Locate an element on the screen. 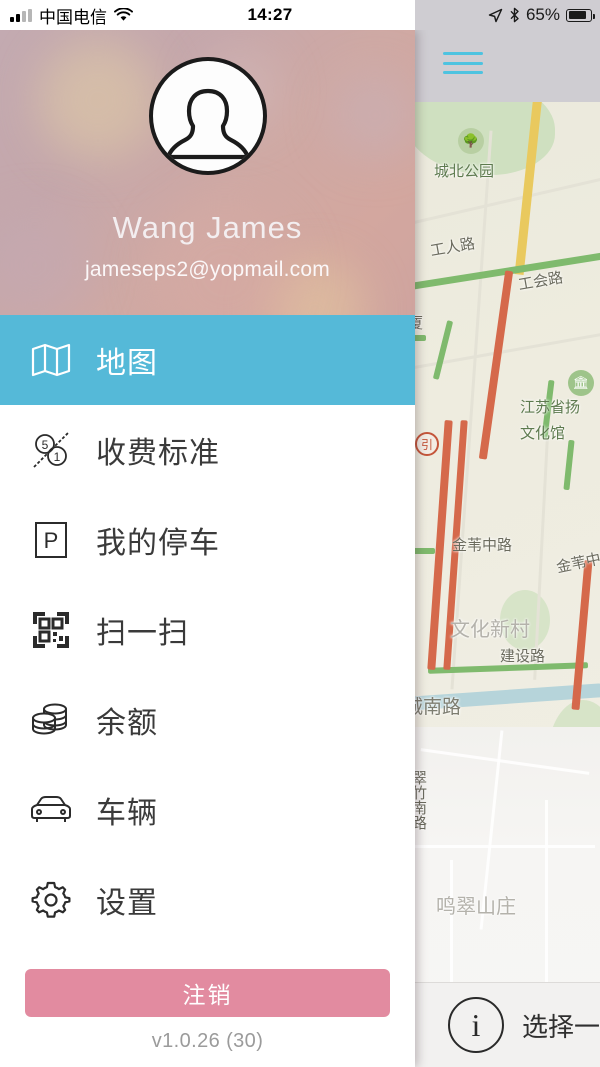 Image resolution: width=600 pixels, height=1067 pixels. coins-rate-icon: 5 1 is located at coordinates (51, 450).